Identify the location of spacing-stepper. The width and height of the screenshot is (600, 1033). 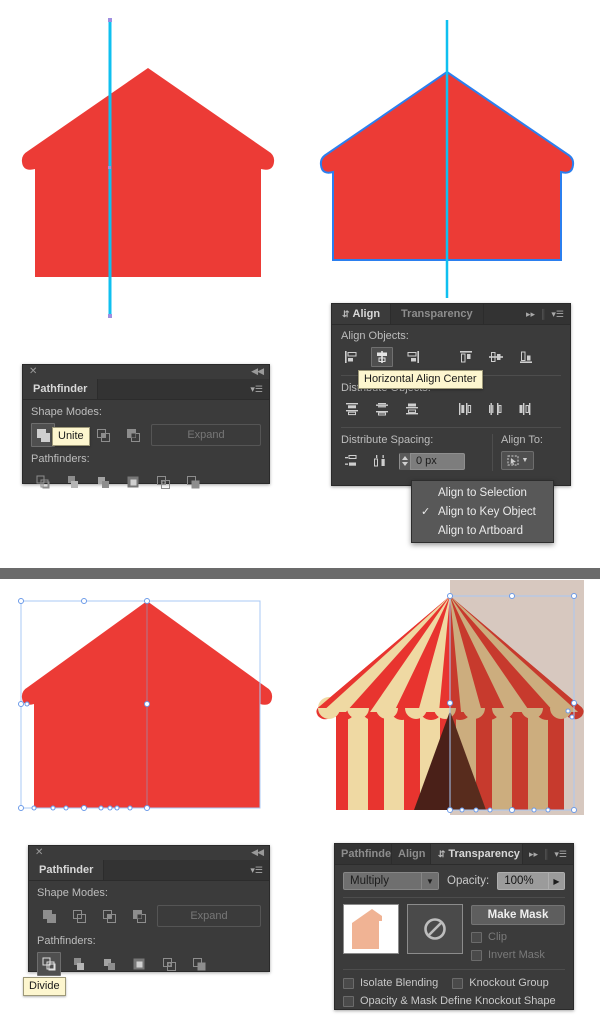
(405, 461).